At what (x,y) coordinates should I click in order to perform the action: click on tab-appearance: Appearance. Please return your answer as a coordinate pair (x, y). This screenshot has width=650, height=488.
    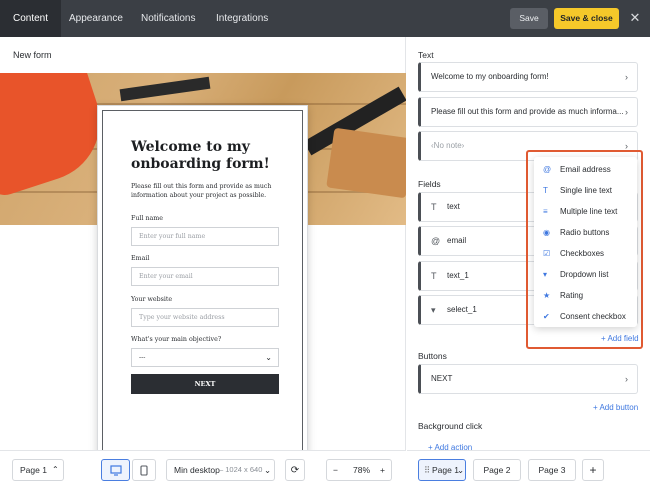
    Looking at the image, I should click on (96, 18).